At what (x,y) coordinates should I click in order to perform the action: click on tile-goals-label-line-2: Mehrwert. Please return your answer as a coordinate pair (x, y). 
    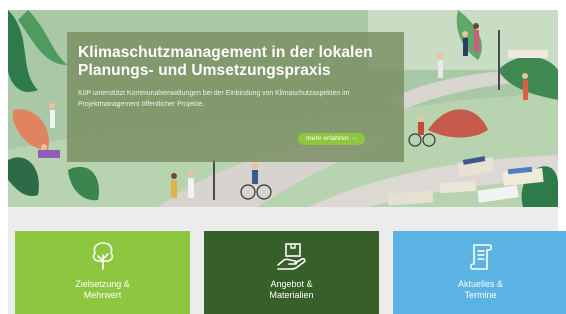
    Looking at the image, I should click on (102, 295).